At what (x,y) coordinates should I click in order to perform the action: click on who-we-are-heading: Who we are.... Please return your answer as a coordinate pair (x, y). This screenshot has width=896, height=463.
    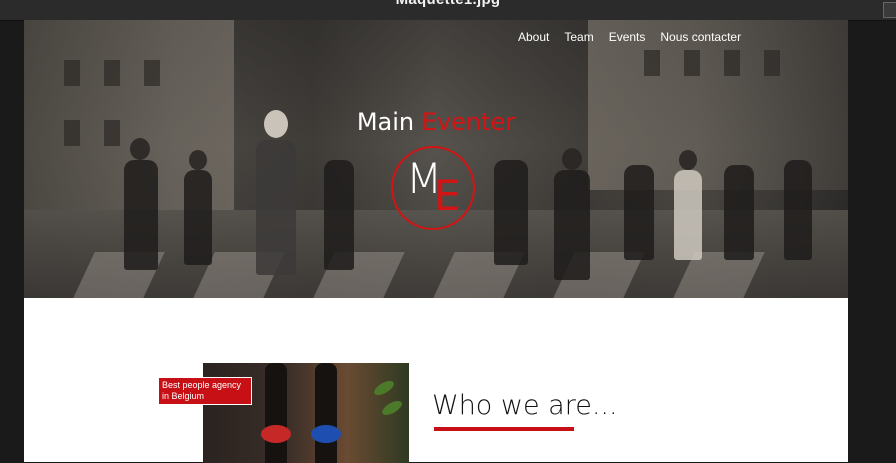
    Looking at the image, I should click on (525, 405).